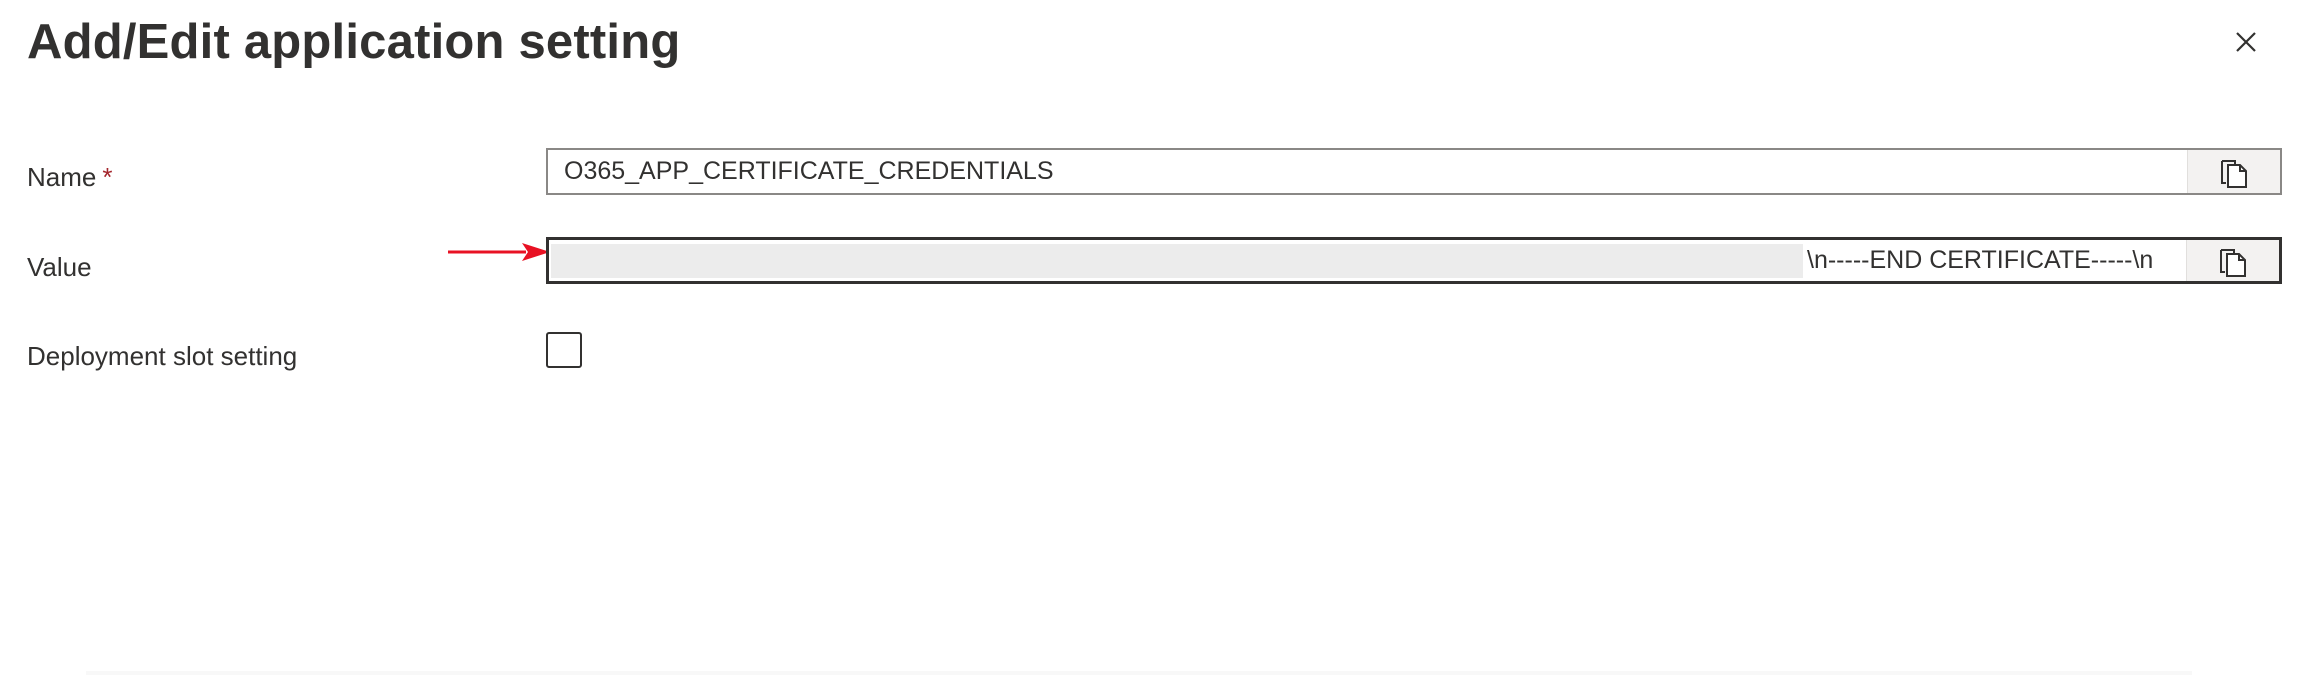 The height and width of the screenshot is (675, 2304). Describe the element at coordinates (1139, 673) in the screenshot. I see `panel-bottom-edge` at that location.